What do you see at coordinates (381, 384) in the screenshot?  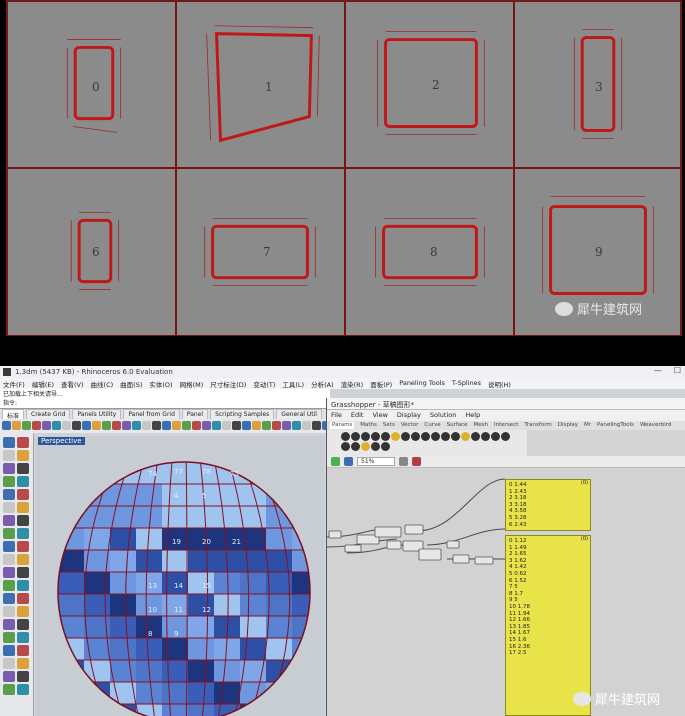 I see `menu-item: 面板(P)` at bounding box center [381, 384].